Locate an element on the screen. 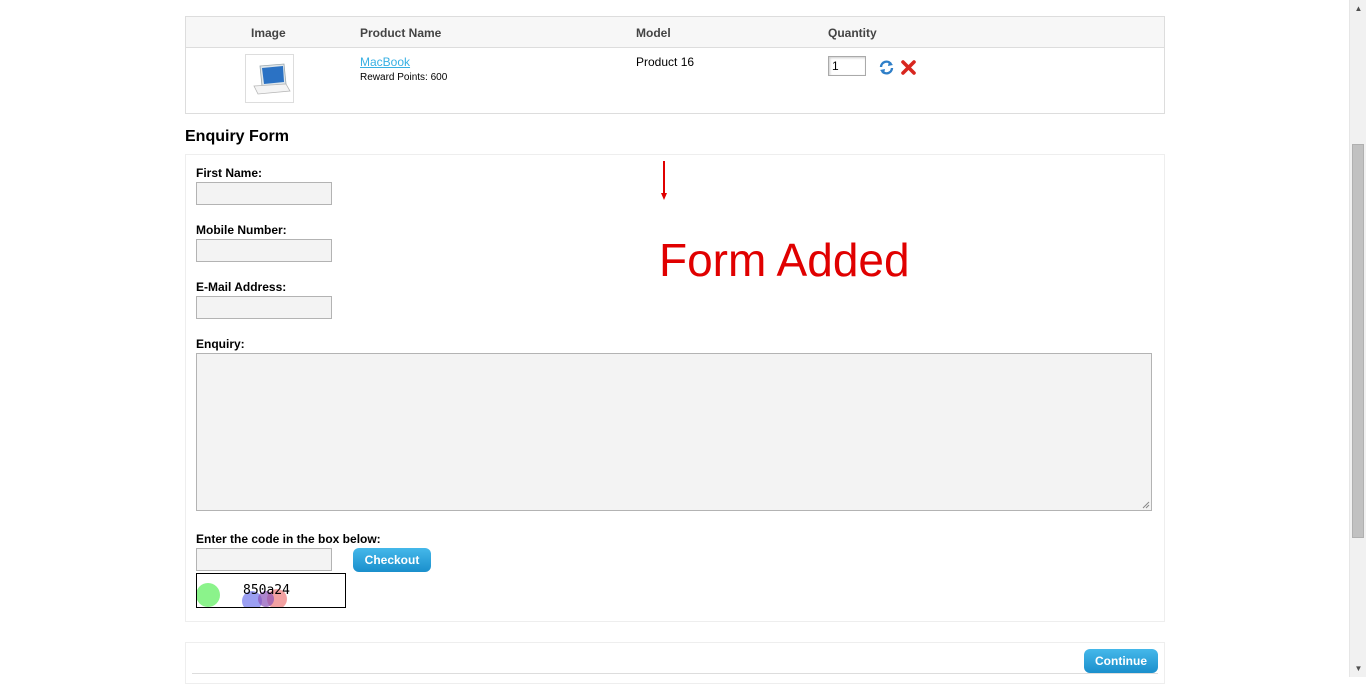  header-quantity: Quantity is located at coordinates (852, 33).